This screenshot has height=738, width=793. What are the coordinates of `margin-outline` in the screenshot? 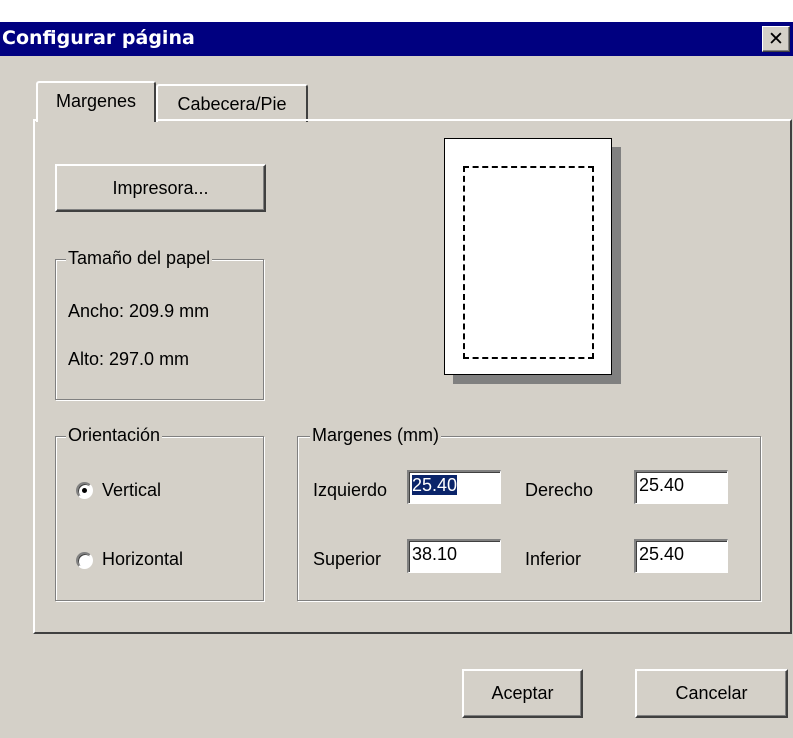 It's located at (528, 262).